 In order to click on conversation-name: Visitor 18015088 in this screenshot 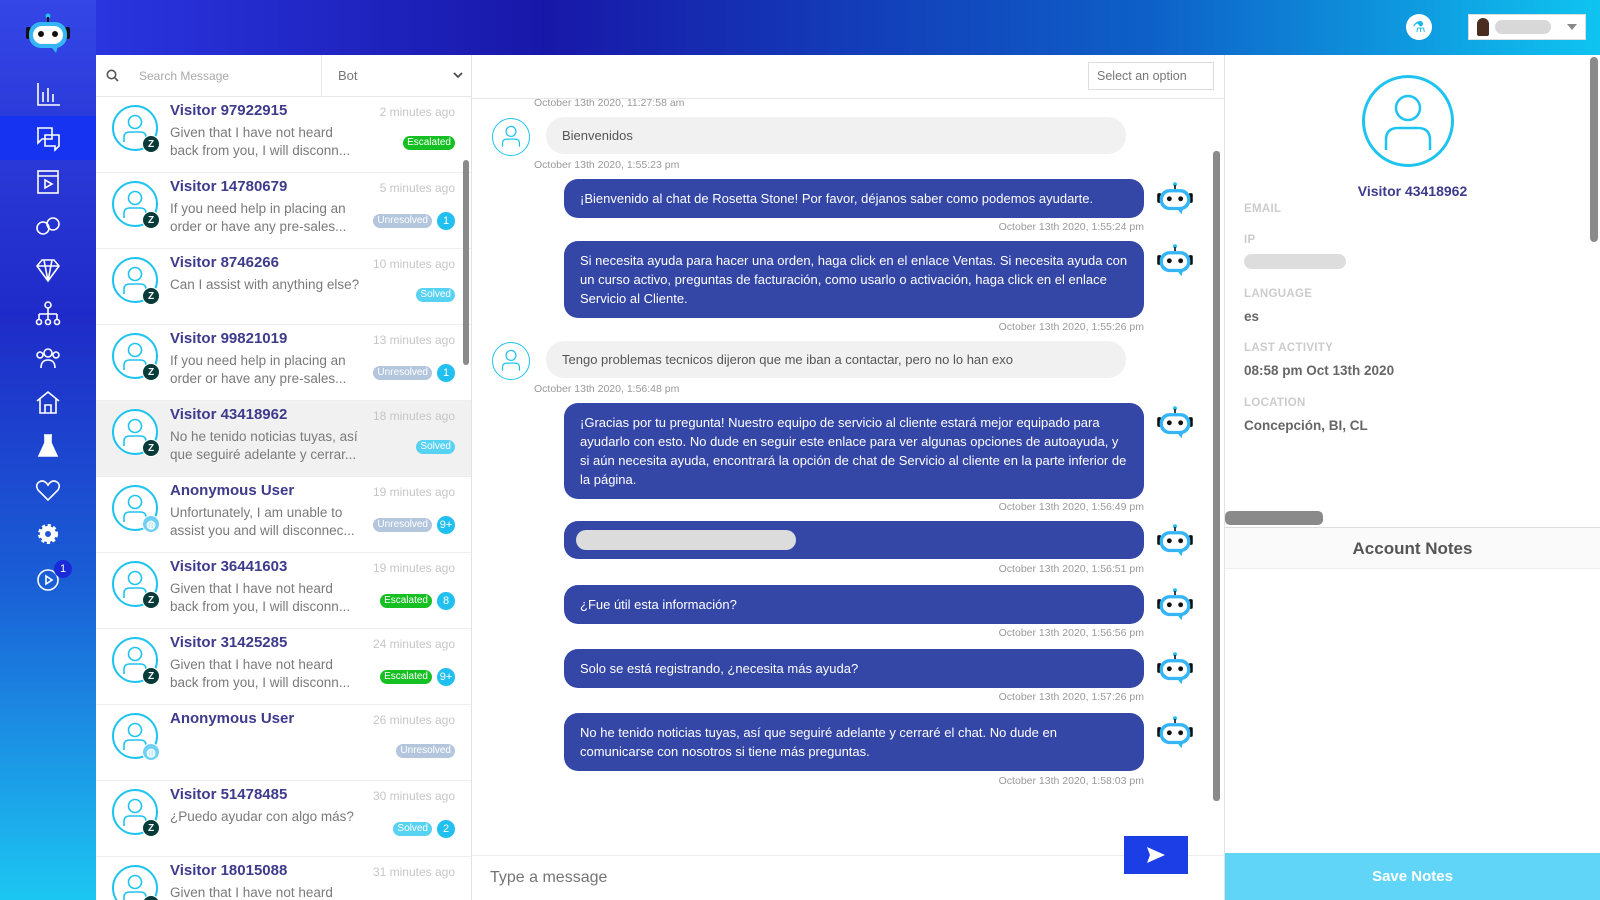, I will do `click(229, 870)`.